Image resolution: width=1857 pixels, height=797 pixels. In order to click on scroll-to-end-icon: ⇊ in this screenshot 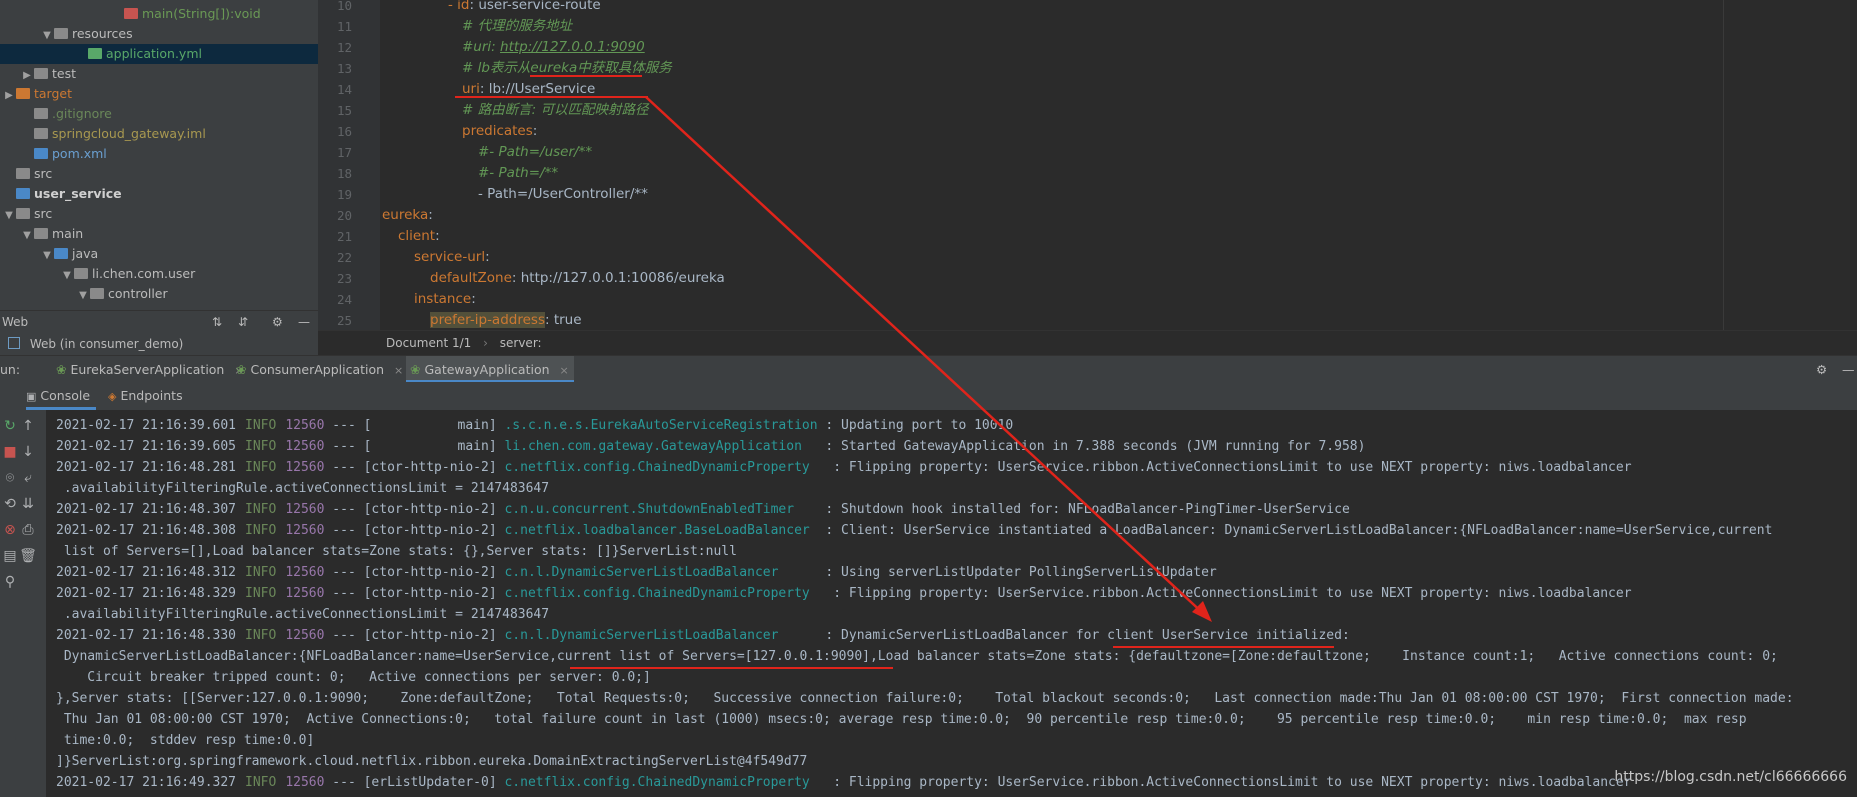, I will do `click(28, 504)`.